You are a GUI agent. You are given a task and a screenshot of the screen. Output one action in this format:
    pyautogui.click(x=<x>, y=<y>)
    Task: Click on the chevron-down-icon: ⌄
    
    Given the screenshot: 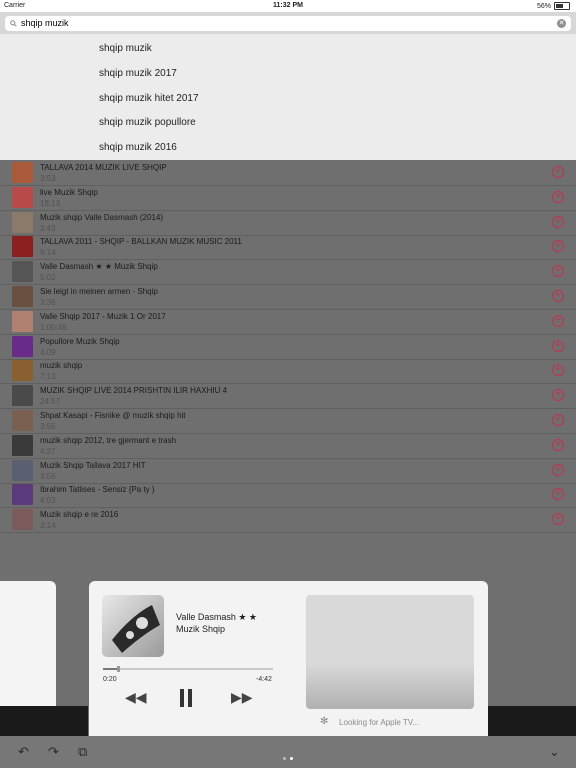 What is the action you would take?
    pyautogui.click(x=554, y=752)
    